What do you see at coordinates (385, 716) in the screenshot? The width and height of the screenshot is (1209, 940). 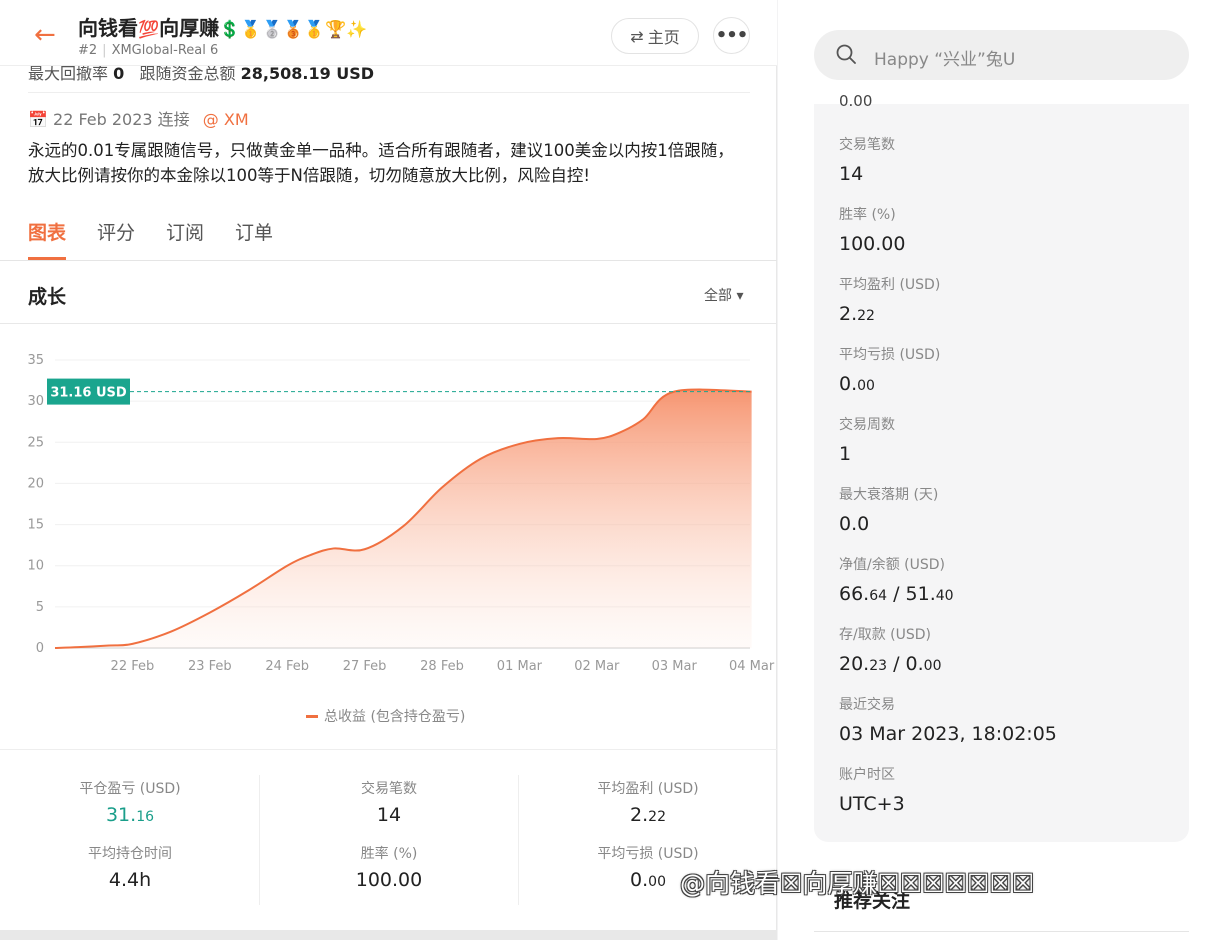 I see `chart-legend: 总收益 (包含持仓盈亏)` at bounding box center [385, 716].